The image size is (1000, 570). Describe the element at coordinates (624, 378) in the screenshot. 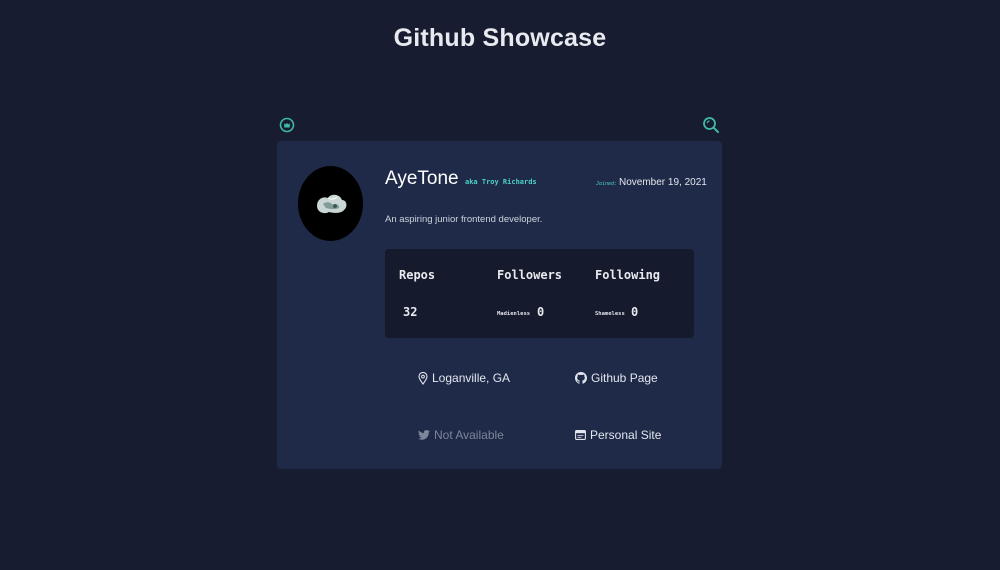

I see `github-page-text: Github Page` at that location.